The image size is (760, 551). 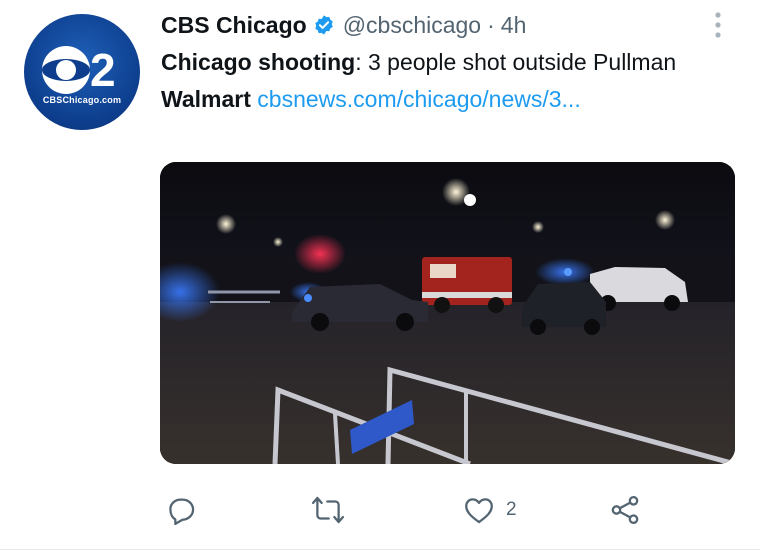 I want to click on timestamp: 4h, so click(x=514, y=25).